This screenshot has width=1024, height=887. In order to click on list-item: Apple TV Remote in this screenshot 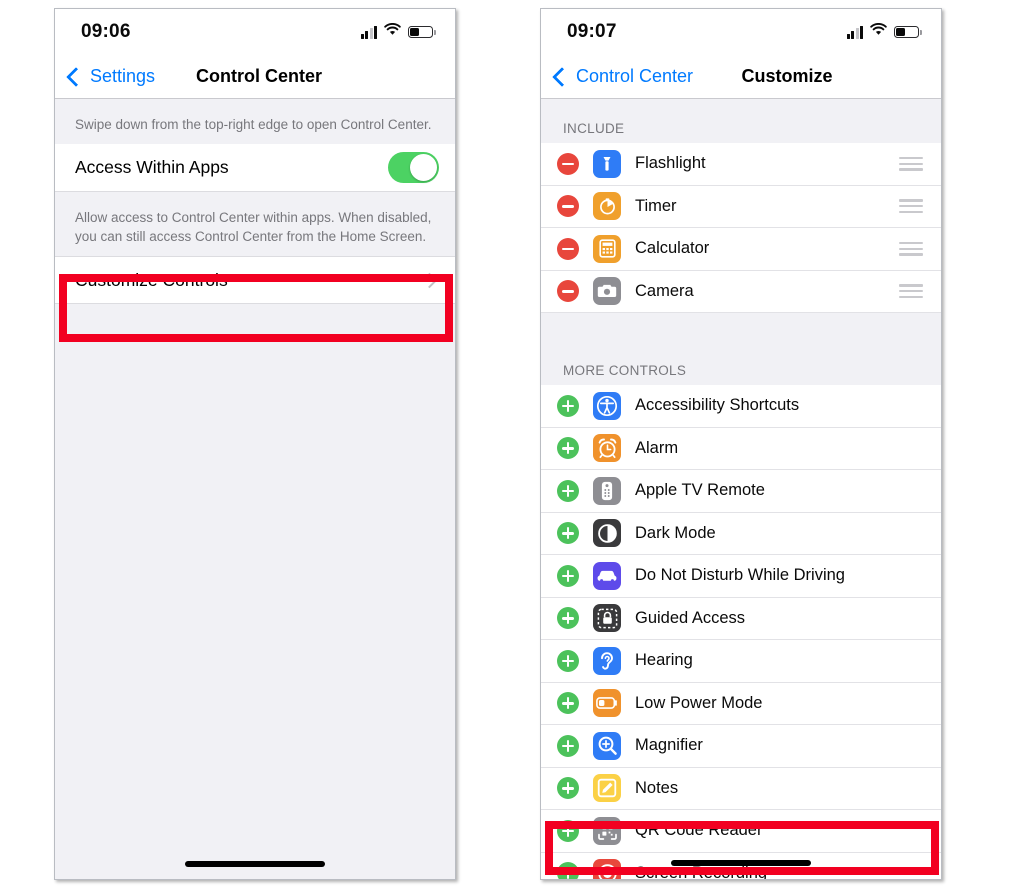, I will do `click(741, 491)`.